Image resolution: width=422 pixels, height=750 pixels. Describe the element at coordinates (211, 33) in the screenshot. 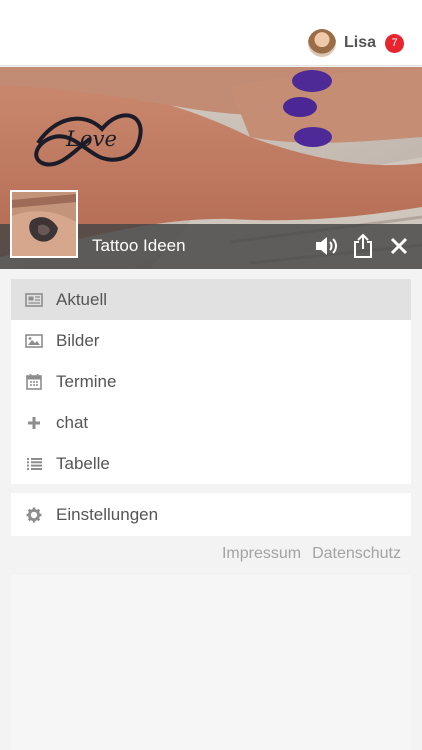

I see `top-bar: Lisa 7` at that location.